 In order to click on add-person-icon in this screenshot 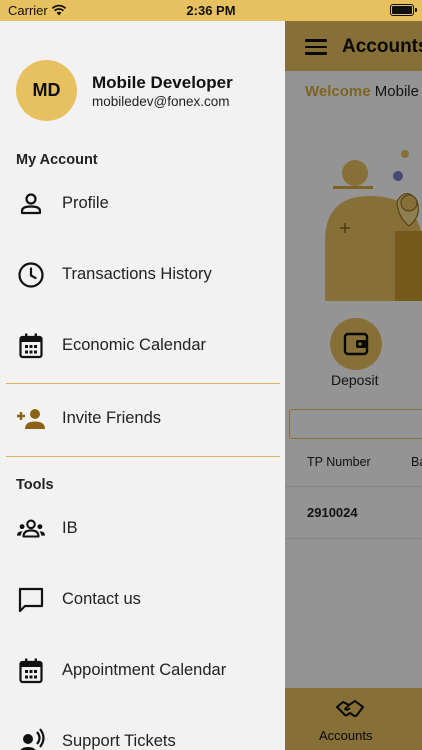, I will do `click(31, 419)`.